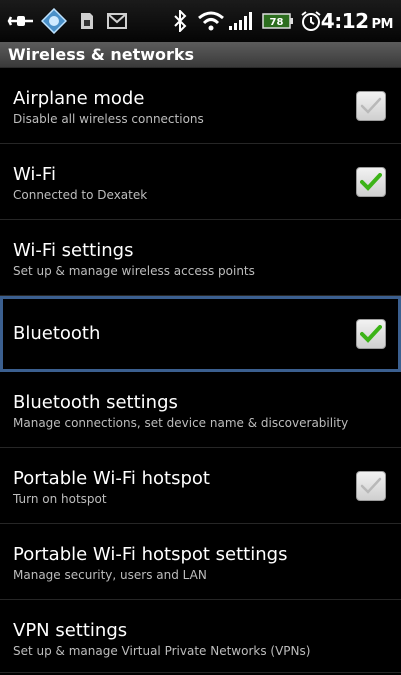 The width and height of the screenshot is (401, 675). Describe the element at coordinates (101, 54) in the screenshot. I see `section-title: Wireless & networks` at that location.